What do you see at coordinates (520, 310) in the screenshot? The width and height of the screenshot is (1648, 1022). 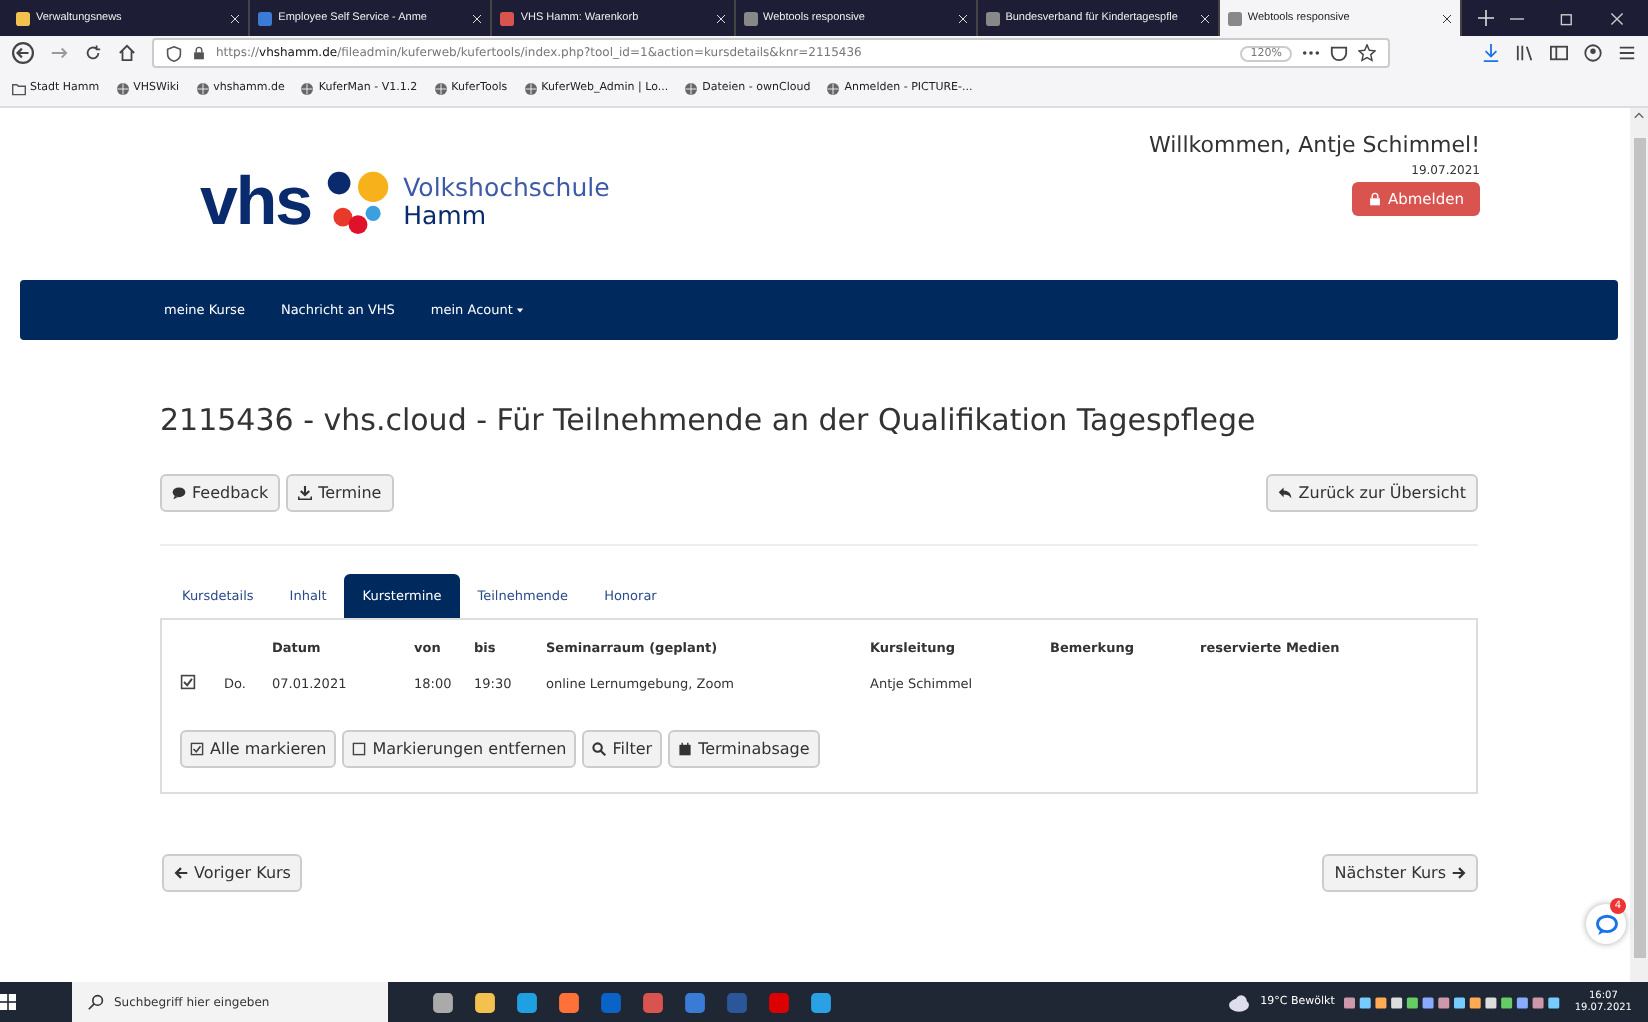 I see `caret-icon` at bounding box center [520, 310].